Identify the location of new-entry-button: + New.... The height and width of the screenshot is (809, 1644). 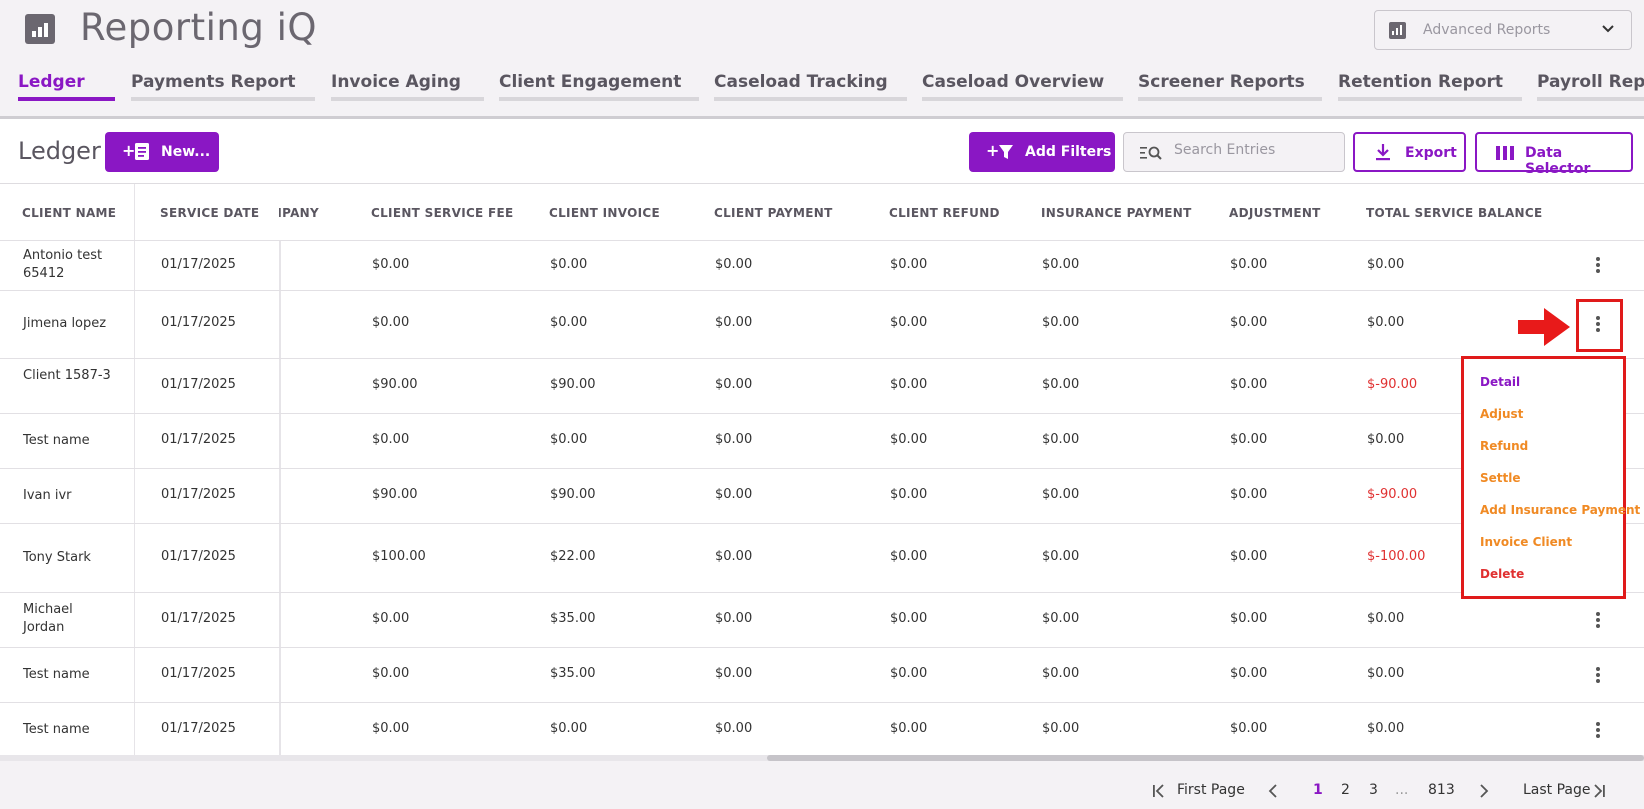
(162, 152).